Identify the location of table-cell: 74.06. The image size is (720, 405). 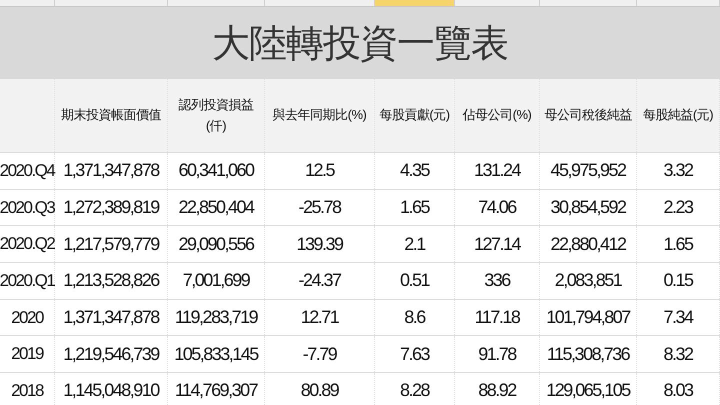
(497, 207).